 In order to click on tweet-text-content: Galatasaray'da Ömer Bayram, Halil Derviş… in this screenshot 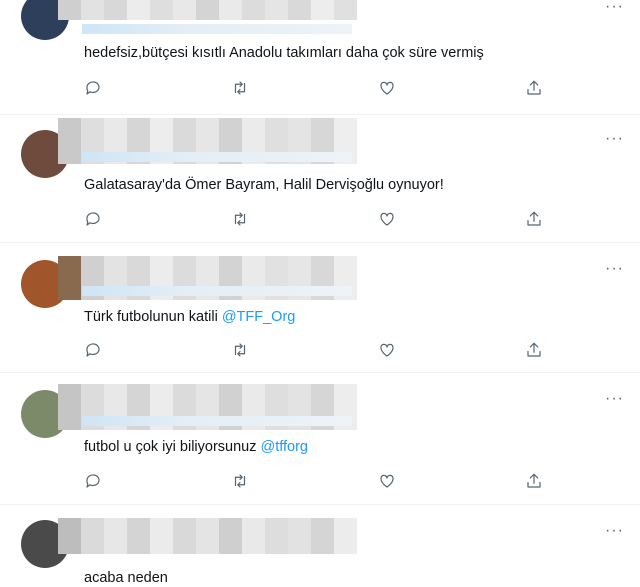, I will do `click(264, 185)`.